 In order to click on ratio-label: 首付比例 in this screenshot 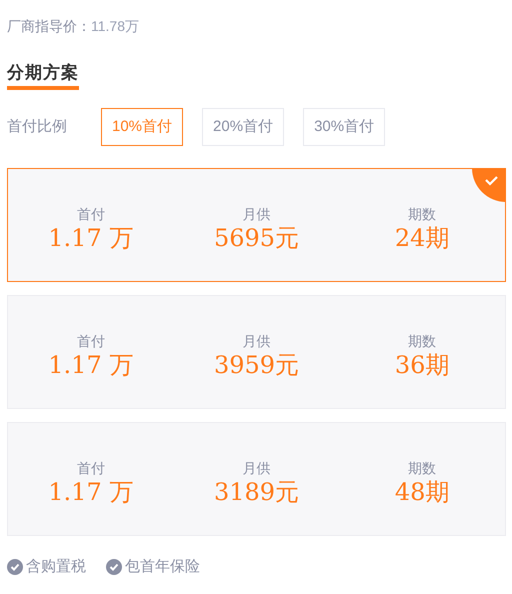, I will do `click(37, 126)`.